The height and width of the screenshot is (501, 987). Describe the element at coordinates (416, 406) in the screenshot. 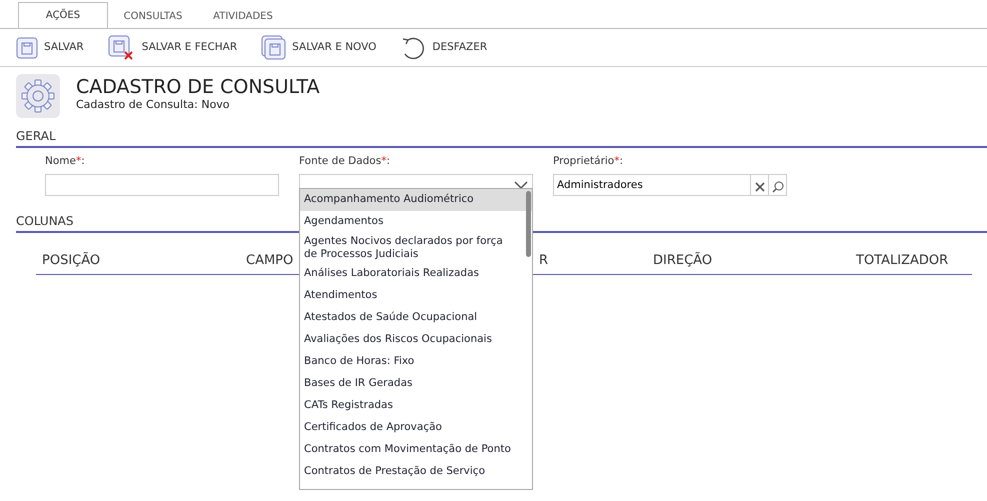

I see `dropdown-option: CATs Registradas` at that location.